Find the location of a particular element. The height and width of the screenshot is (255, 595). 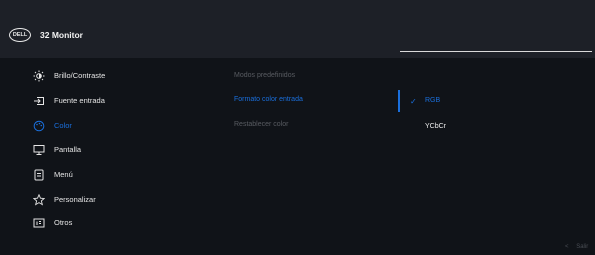

brightness-icon is located at coordinates (39, 76).